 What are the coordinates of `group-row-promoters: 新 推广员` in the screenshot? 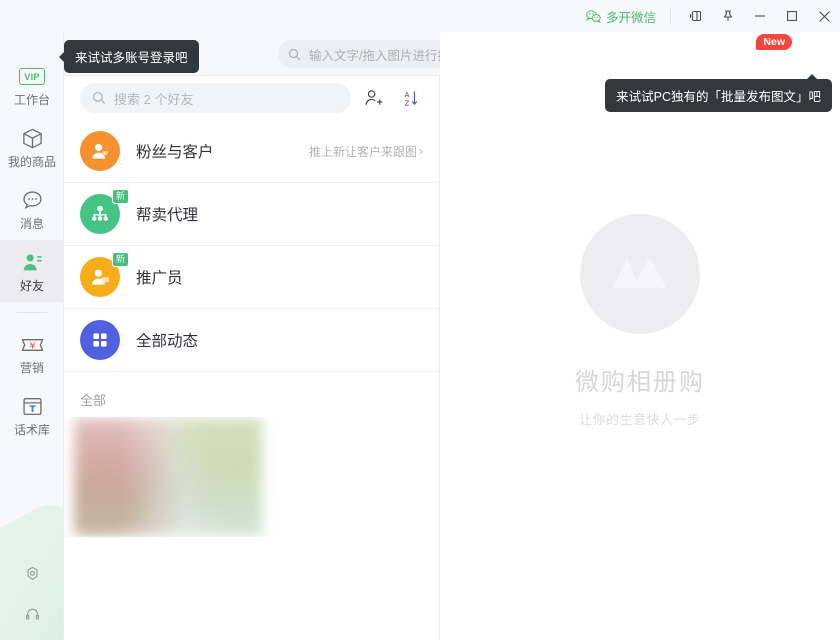 It's located at (251, 277).